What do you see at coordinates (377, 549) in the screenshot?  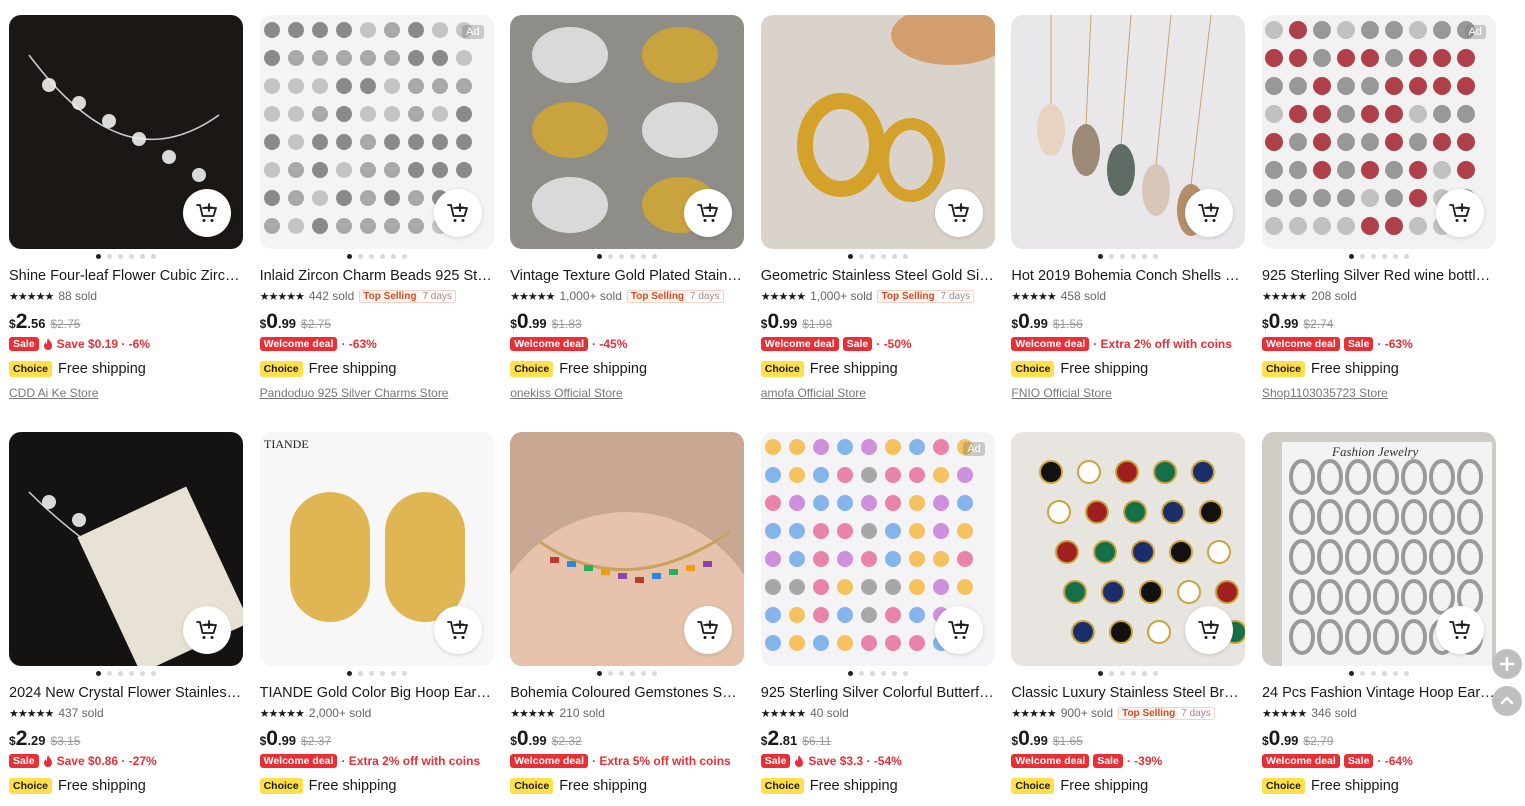 I see `product-image: TIANDE` at bounding box center [377, 549].